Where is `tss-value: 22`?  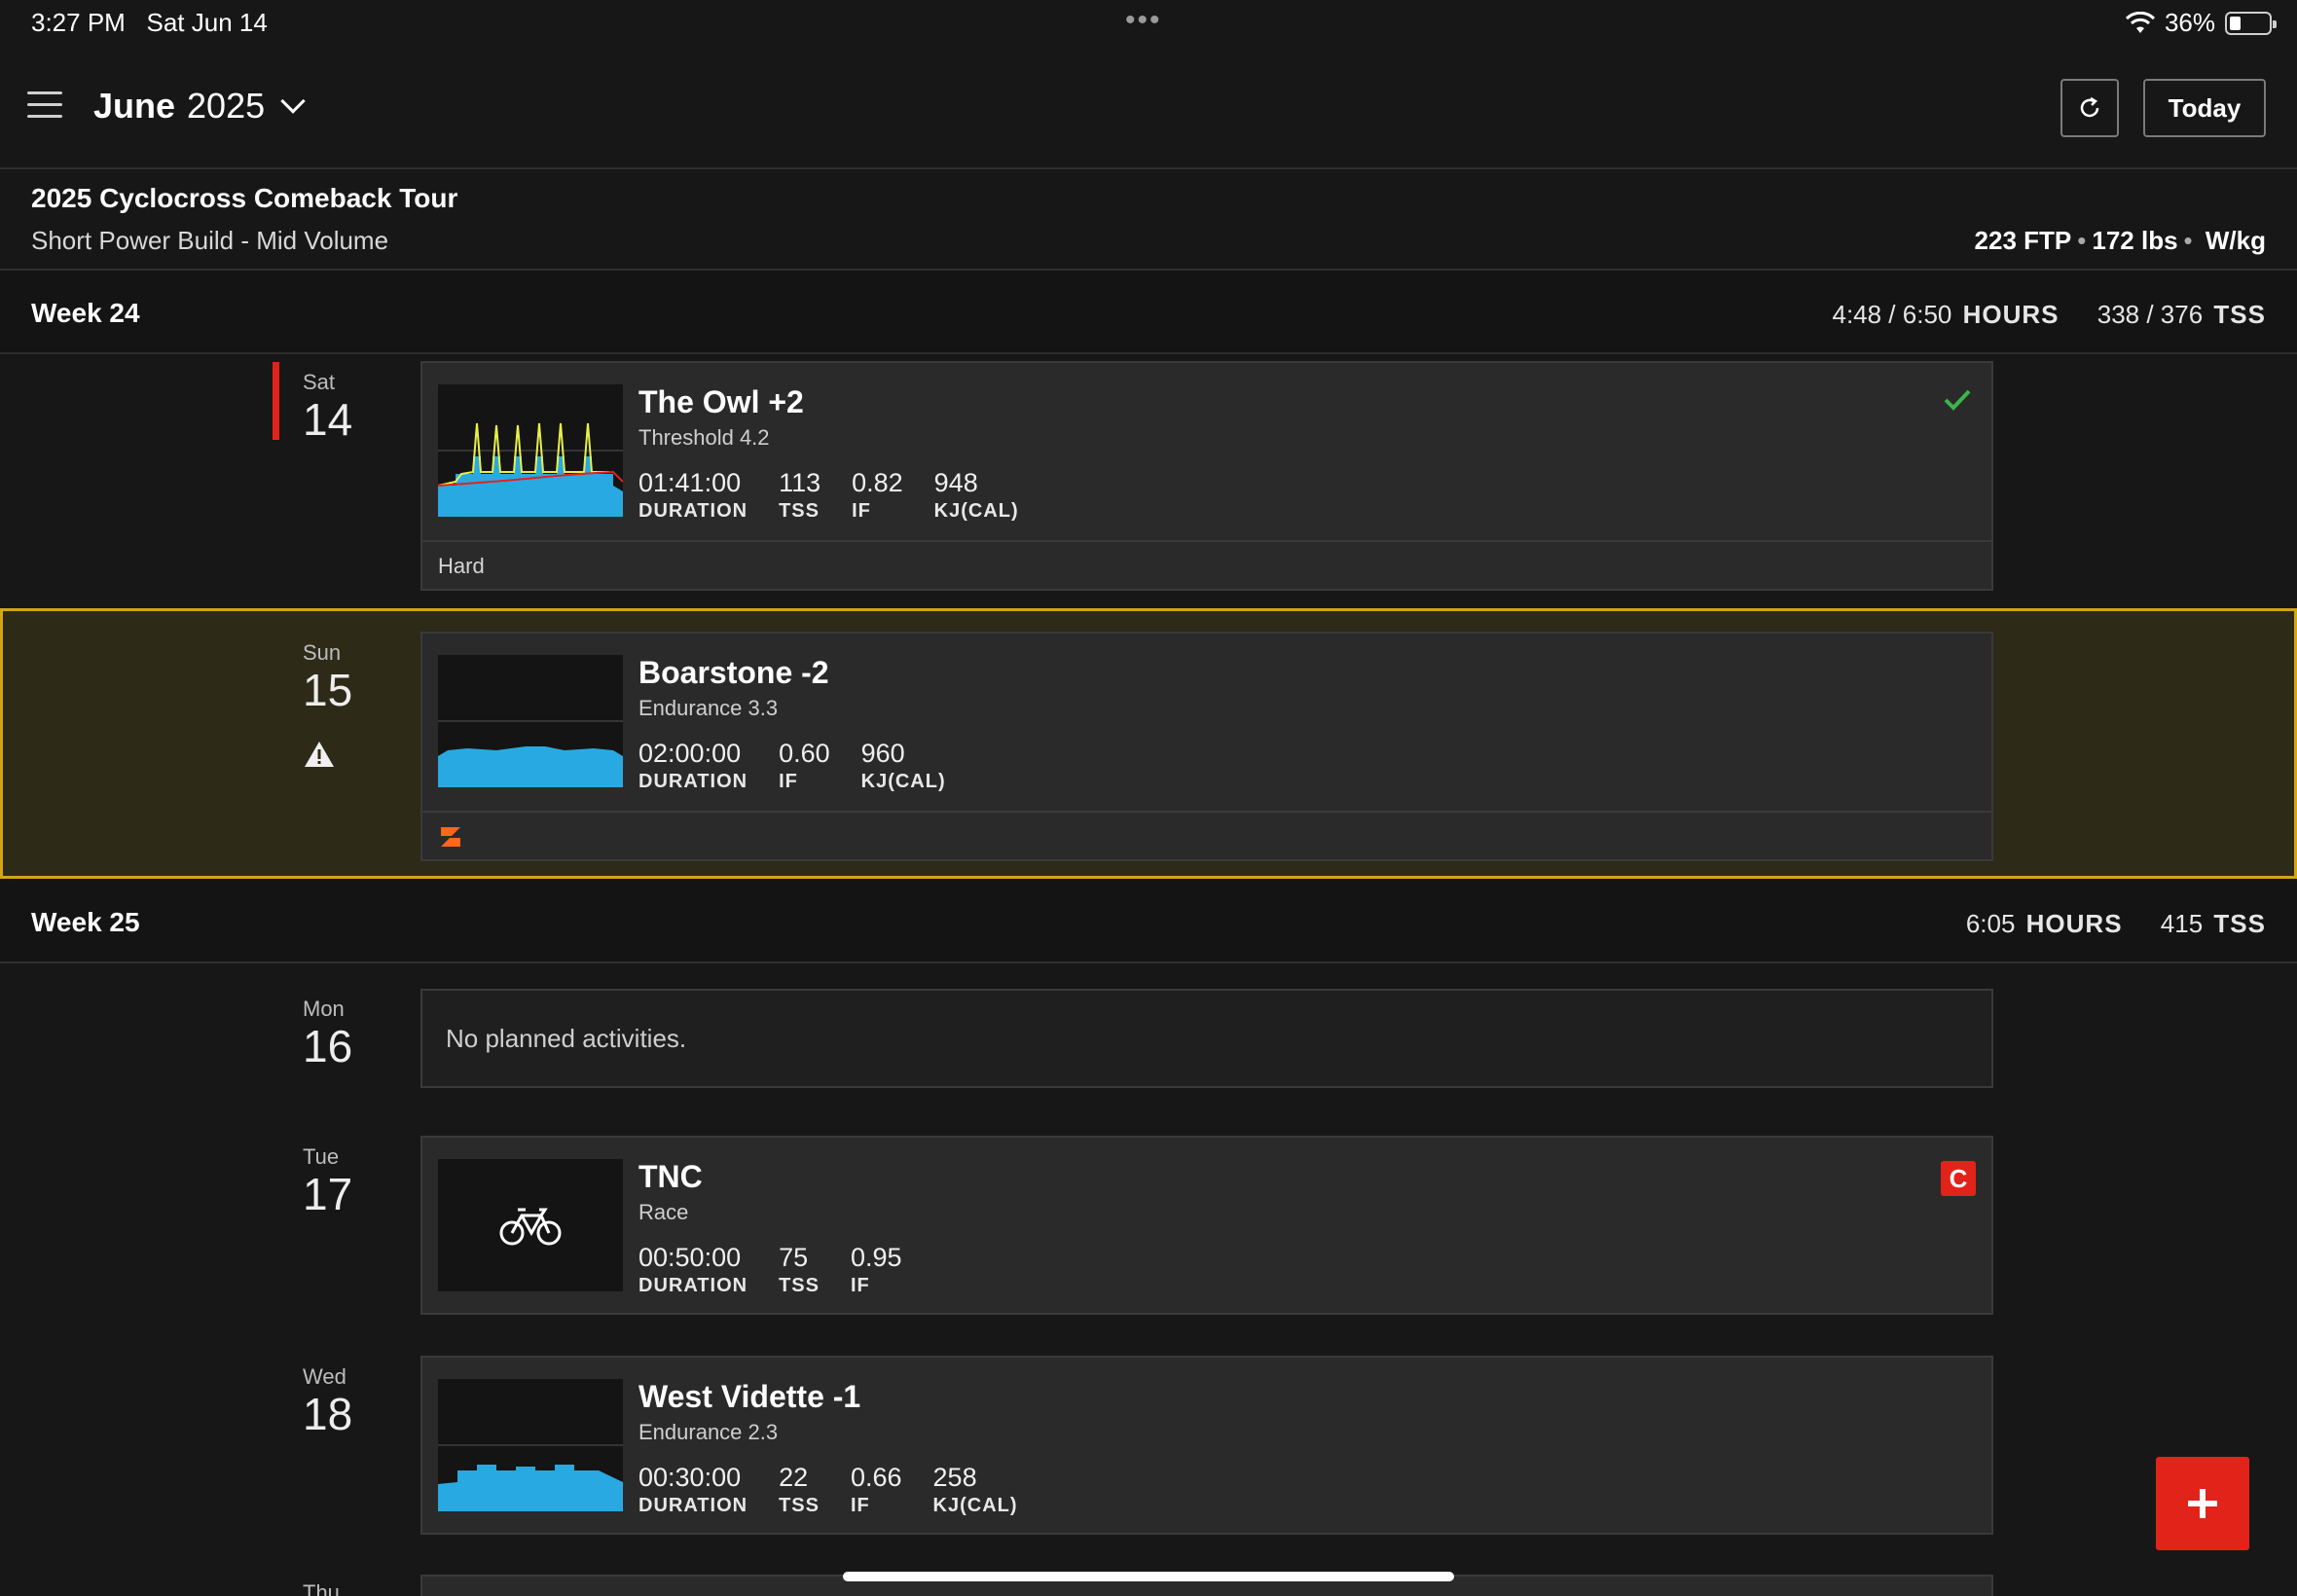
tss-value: 22 is located at coordinates (794, 1477).